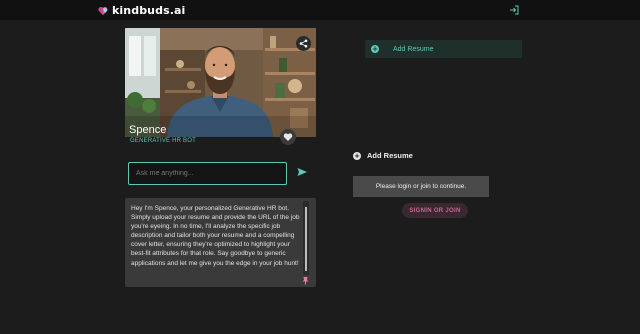 The height and width of the screenshot is (334, 640). What do you see at coordinates (305, 280) in the screenshot?
I see `pin-icon` at bounding box center [305, 280].